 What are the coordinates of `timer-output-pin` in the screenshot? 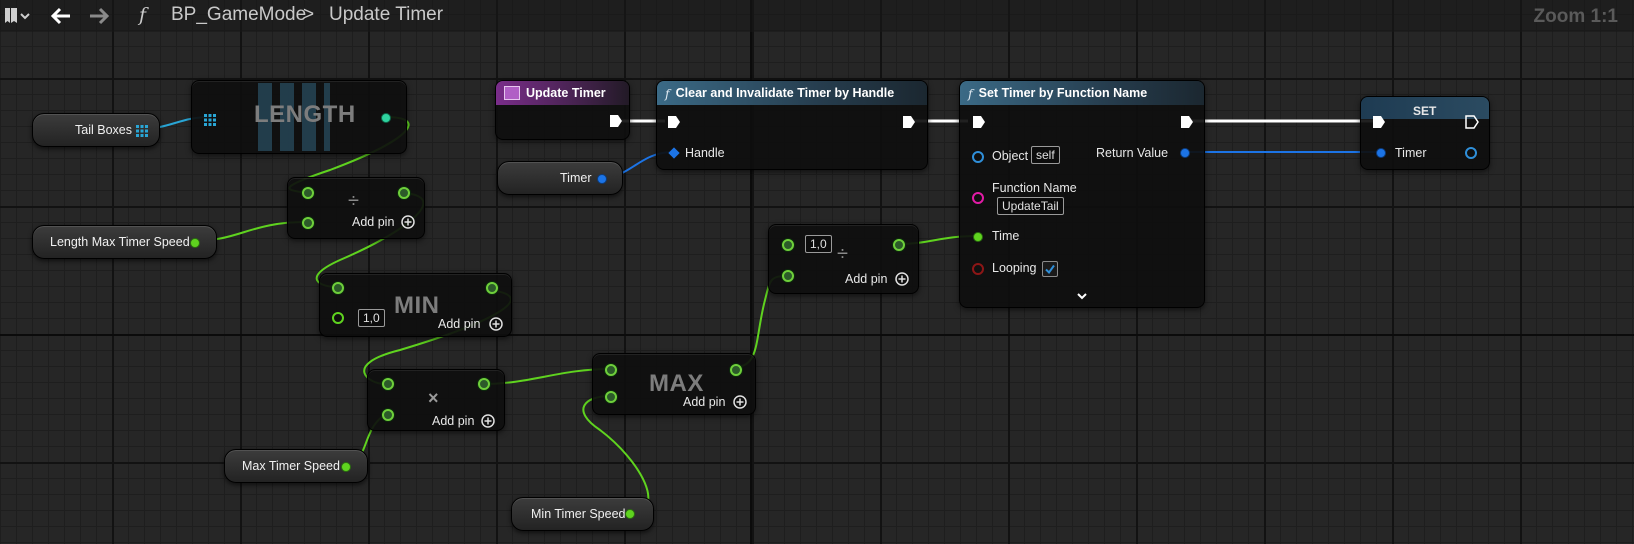 It's located at (1471, 153).